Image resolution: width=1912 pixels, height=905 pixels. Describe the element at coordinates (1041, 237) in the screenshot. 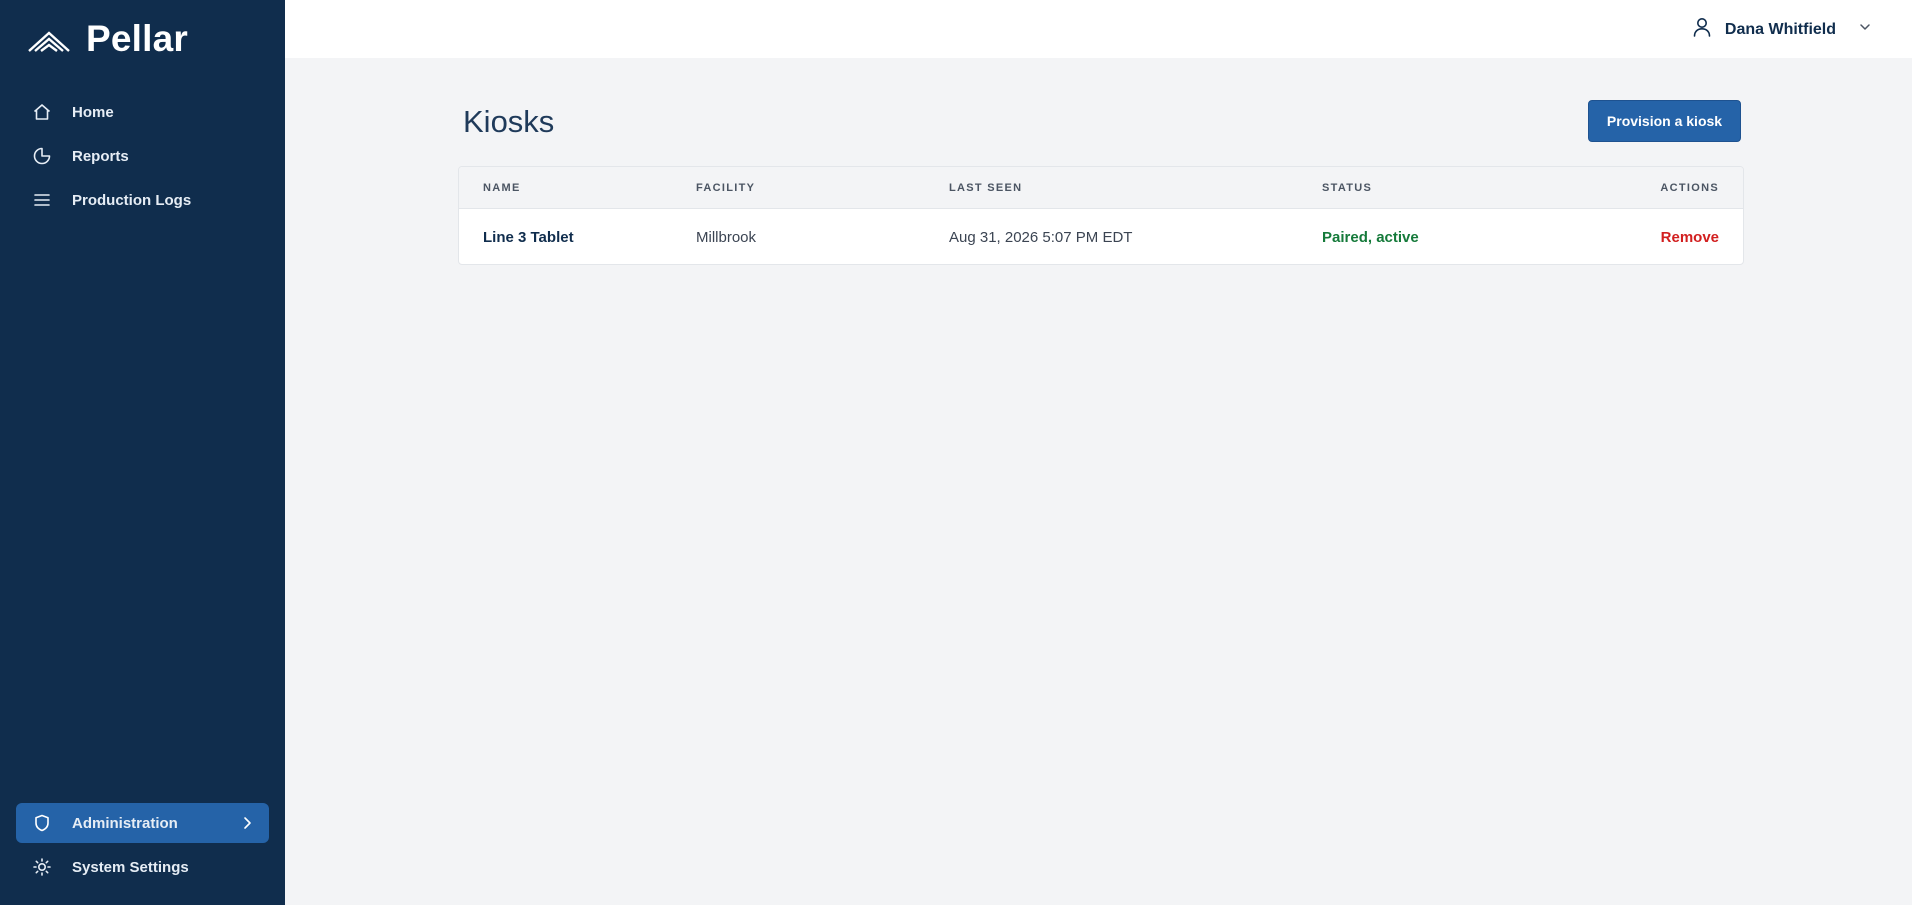

I see `kiosk-last-seen: Aug 31, 2026 5:07 PM EDT` at that location.